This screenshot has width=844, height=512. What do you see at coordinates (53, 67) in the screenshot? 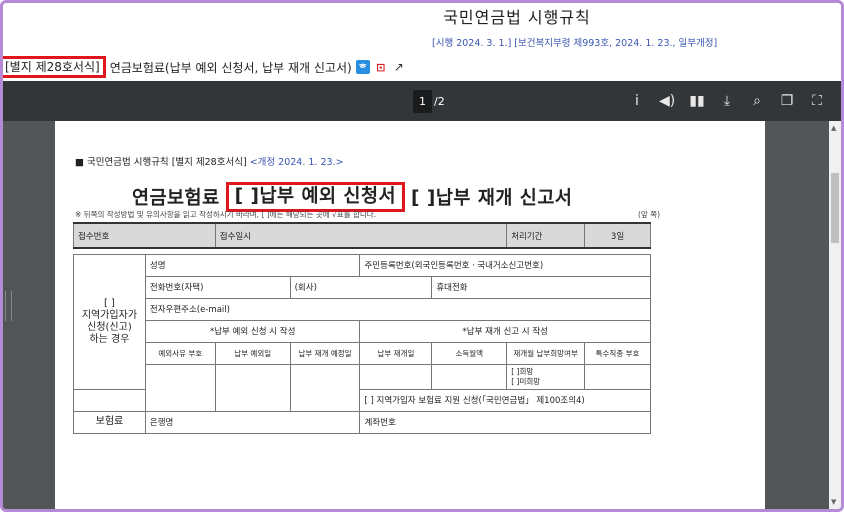
I see `form-number-link: [별지 제28호서식]` at bounding box center [53, 67].